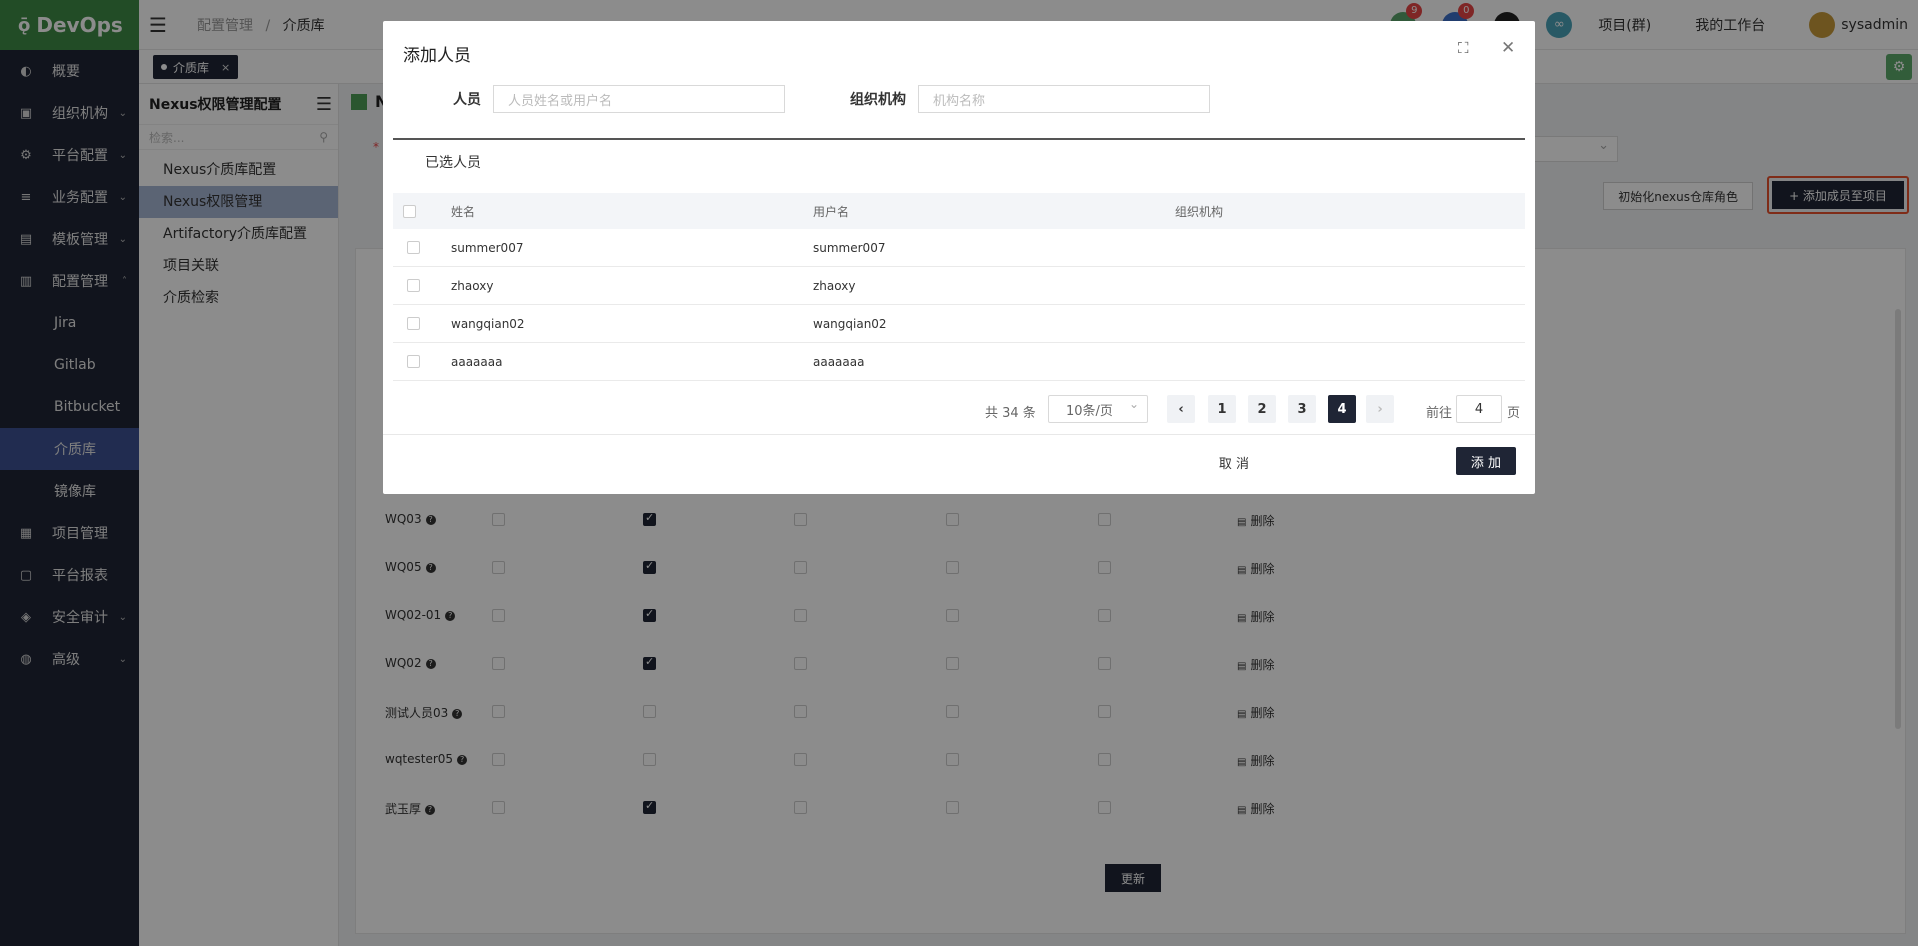 The width and height of the screenshot is (1918, 946). Describe the element at coordinates (1234, 462) in the screenshot. I see `cancel-button: 取 消` at that location.